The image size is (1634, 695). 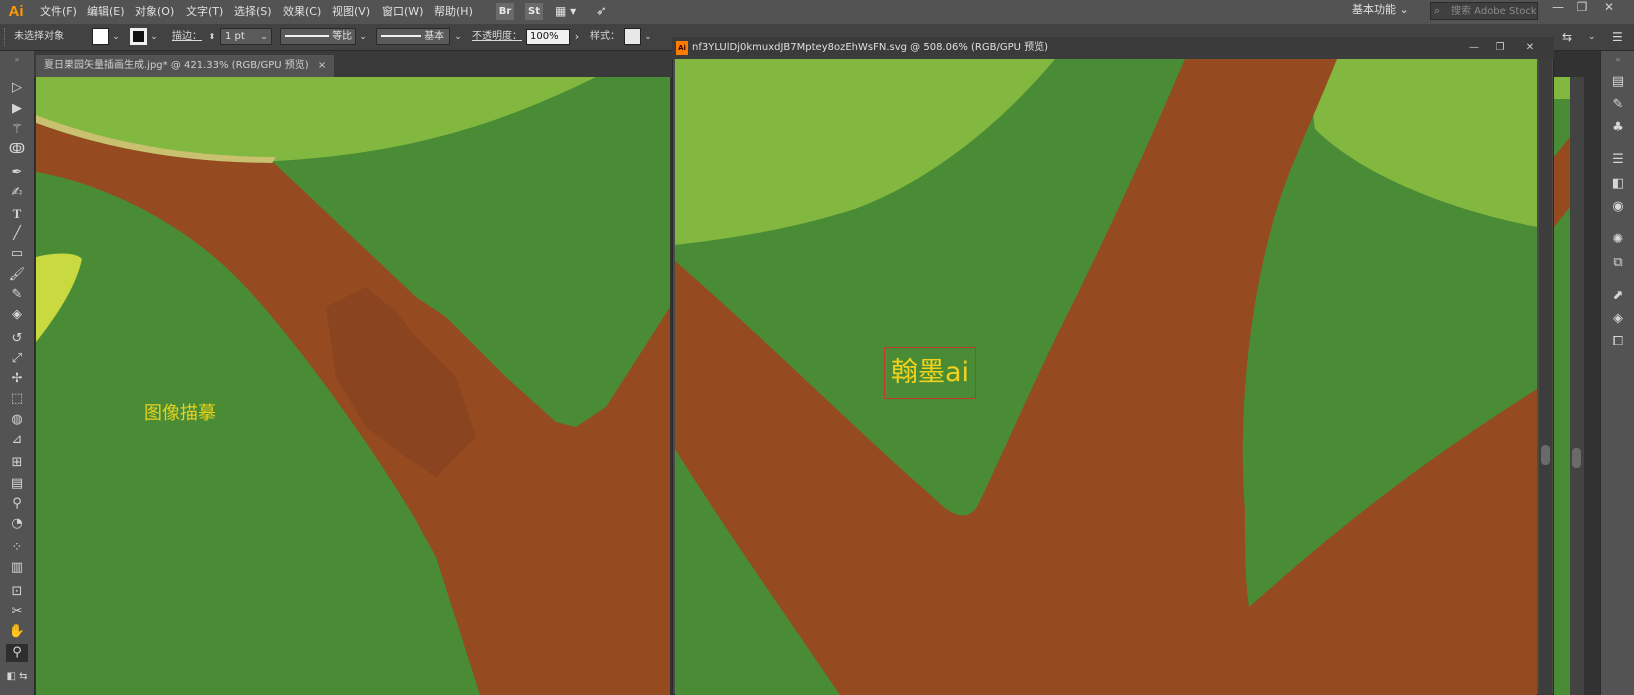 What do you see at coordinates (100, 36) in the screenshot?
I see `fill-swatch` at bounding box center [100, 36].